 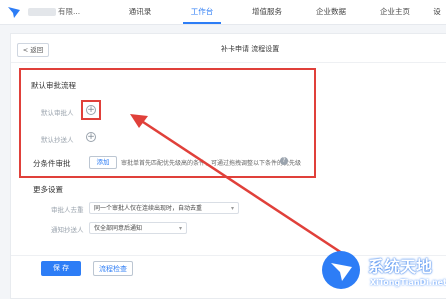 I want to click on watermark: 系统天地 XiTongTianDi.net, so click(x=382, y=272).